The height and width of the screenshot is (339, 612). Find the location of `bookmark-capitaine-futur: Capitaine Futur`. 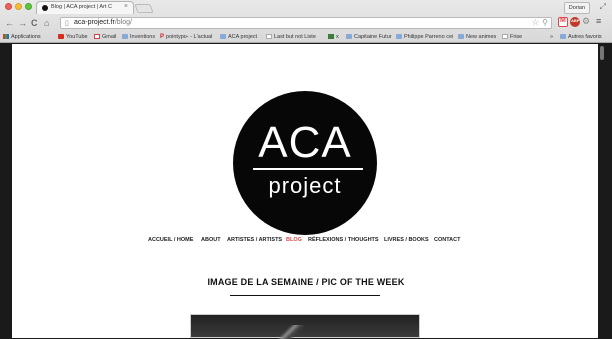

bookmark-capitaine-futur: Capitaine Futur is located at coordinates (369, 37).